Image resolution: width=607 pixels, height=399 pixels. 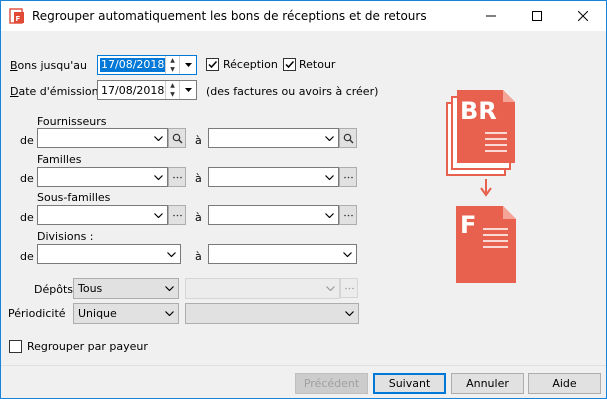 What do you see at coordinates (90, 288) in the screenshot?
I see `depots-value: Tous` at bounding box center [90, 288].